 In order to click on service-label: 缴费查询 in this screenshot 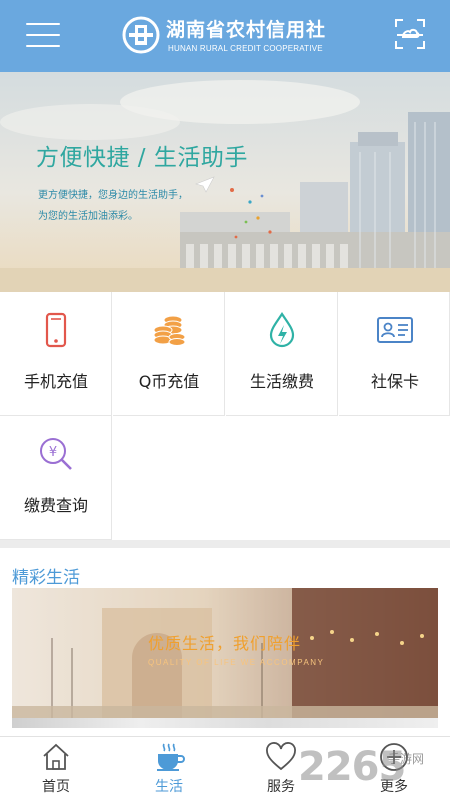, I will do `click(55, 505)`.